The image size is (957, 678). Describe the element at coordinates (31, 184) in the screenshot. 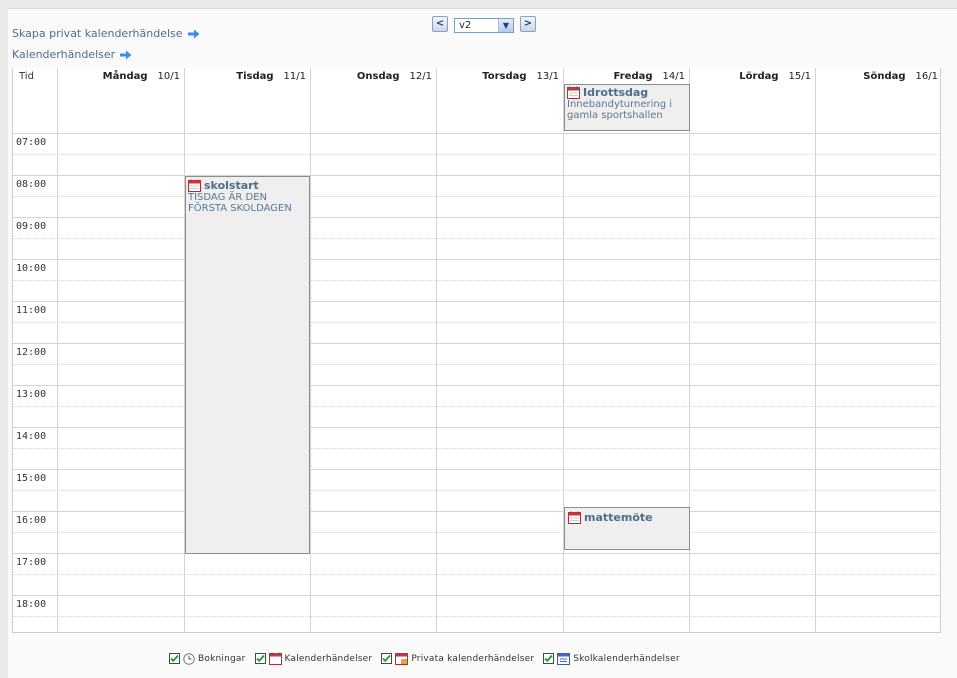

I see `hour-label: 08:00` at that location.